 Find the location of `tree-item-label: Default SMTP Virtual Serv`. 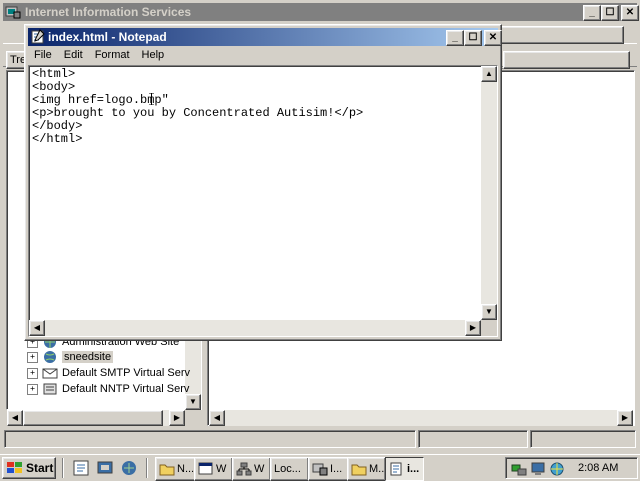

tree-item-label: Default SMTP Virtual Serv is located at coordinates (126, 373).